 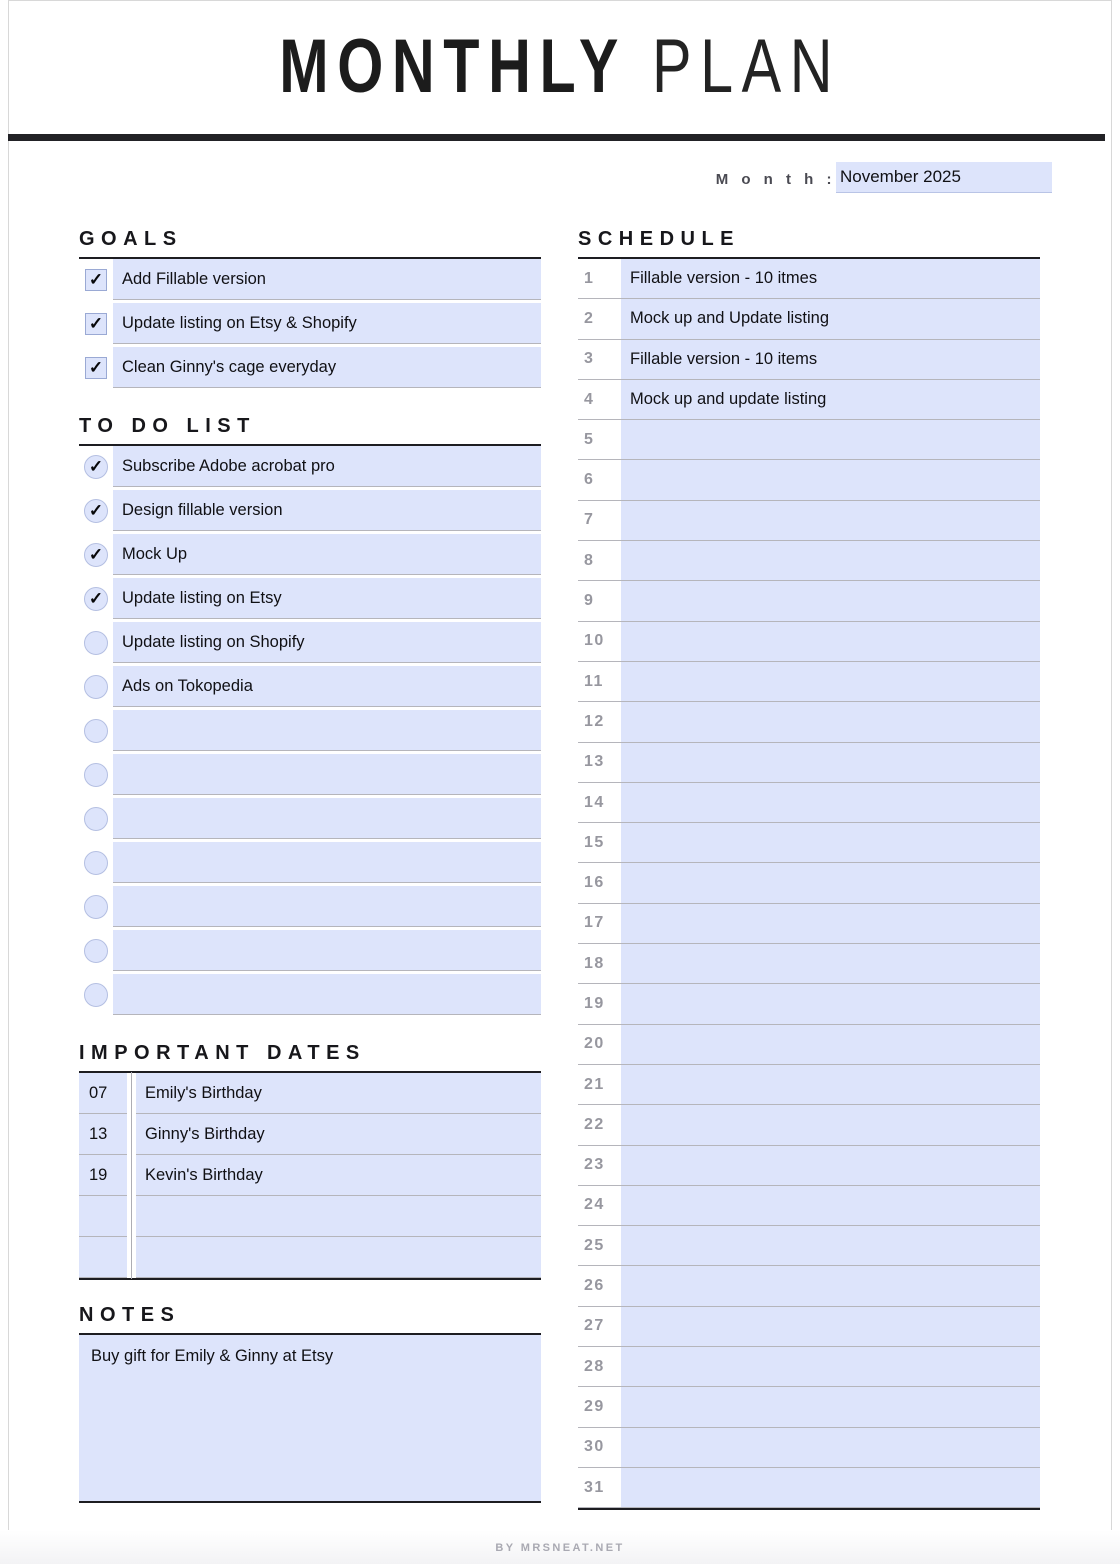 I want to click on important-date-day-input: 13, so click(x=103, y=1134).